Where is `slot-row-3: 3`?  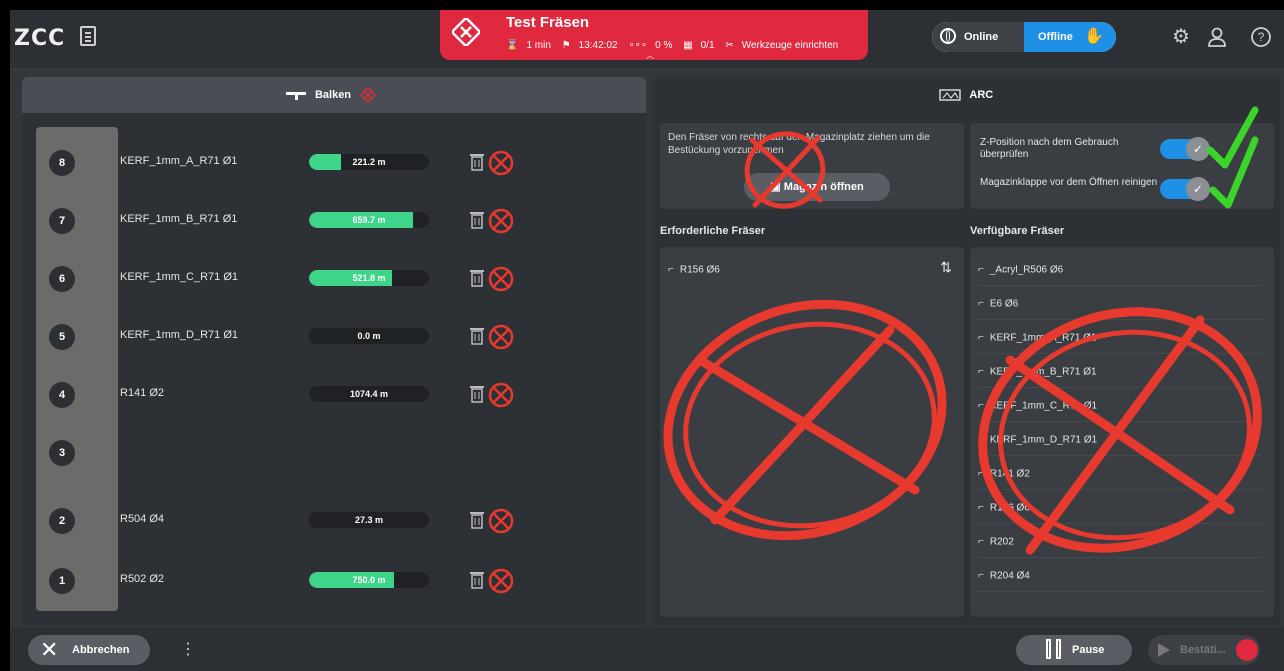 slot-row-3: 3 is located at coordinates (334, 453).